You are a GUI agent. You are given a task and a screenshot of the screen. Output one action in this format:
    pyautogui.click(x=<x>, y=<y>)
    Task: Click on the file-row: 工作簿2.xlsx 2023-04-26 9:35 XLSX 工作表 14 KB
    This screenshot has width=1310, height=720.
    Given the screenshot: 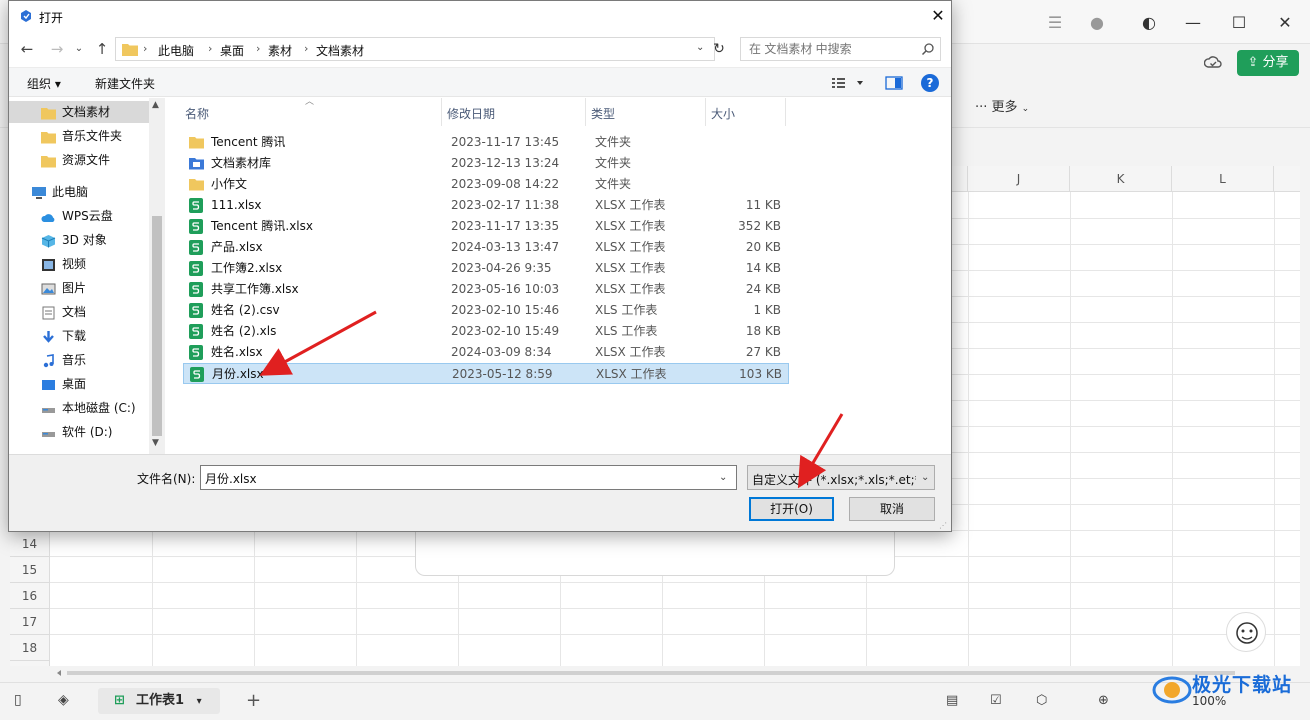 What is the action you would take?
    pyautogui.click(x=486, y=268)
    